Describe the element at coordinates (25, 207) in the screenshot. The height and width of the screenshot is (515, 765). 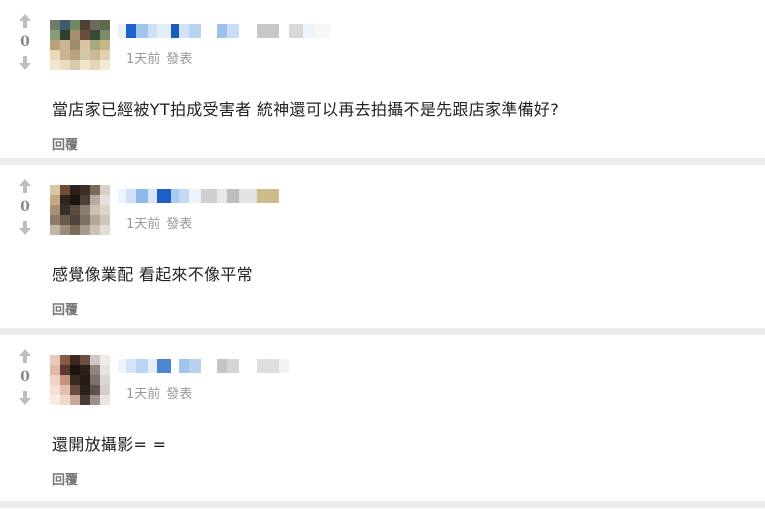
I see `vote-control: 0` at that location.